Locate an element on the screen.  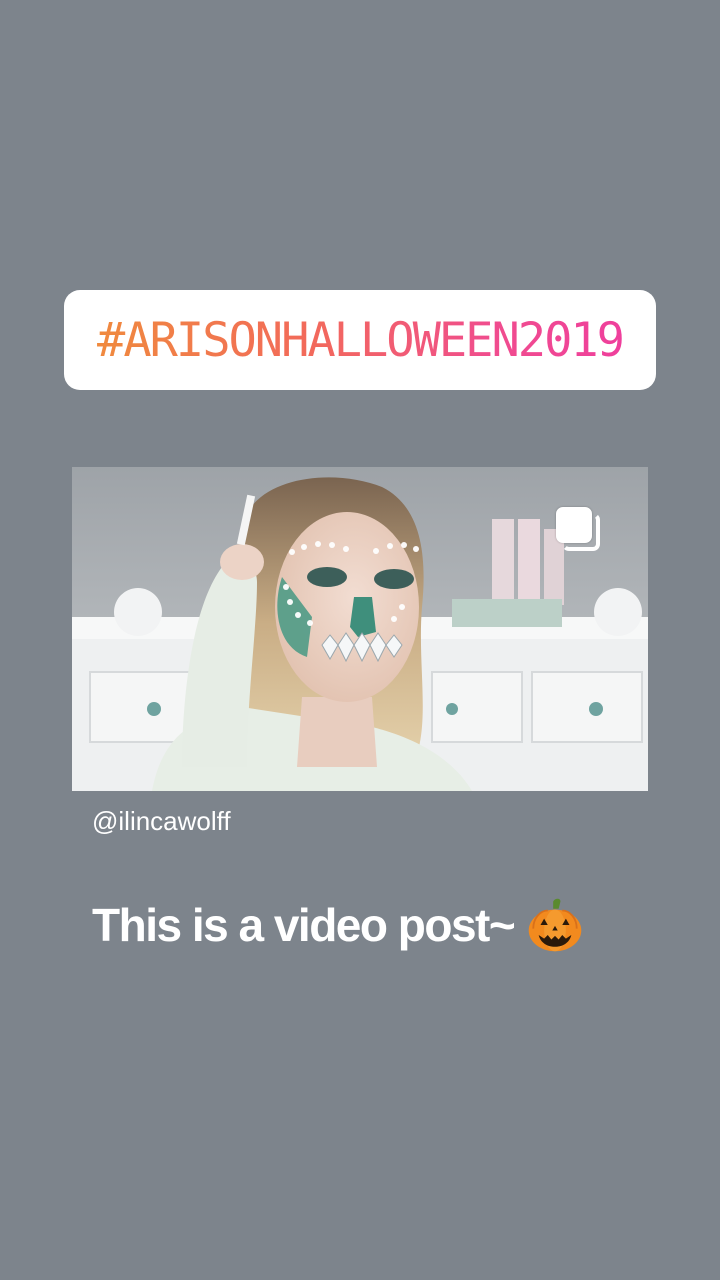
caption-text: This is a video post~ is located at coordinates (304, 925).